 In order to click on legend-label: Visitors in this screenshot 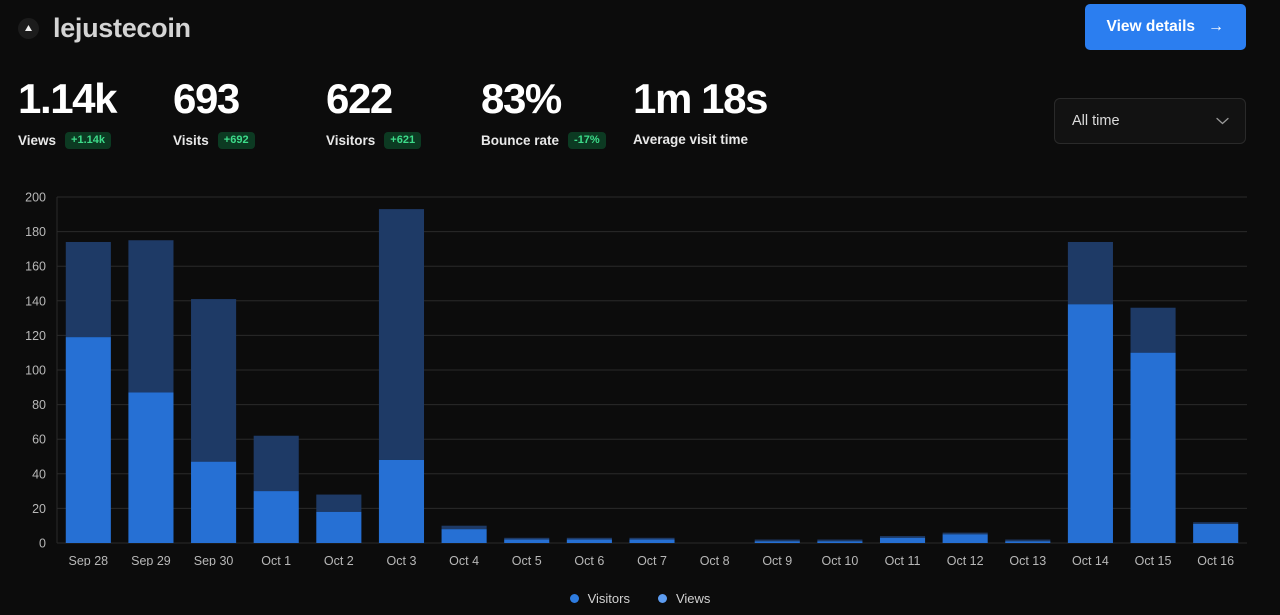, I will do `click(608, 598)`.